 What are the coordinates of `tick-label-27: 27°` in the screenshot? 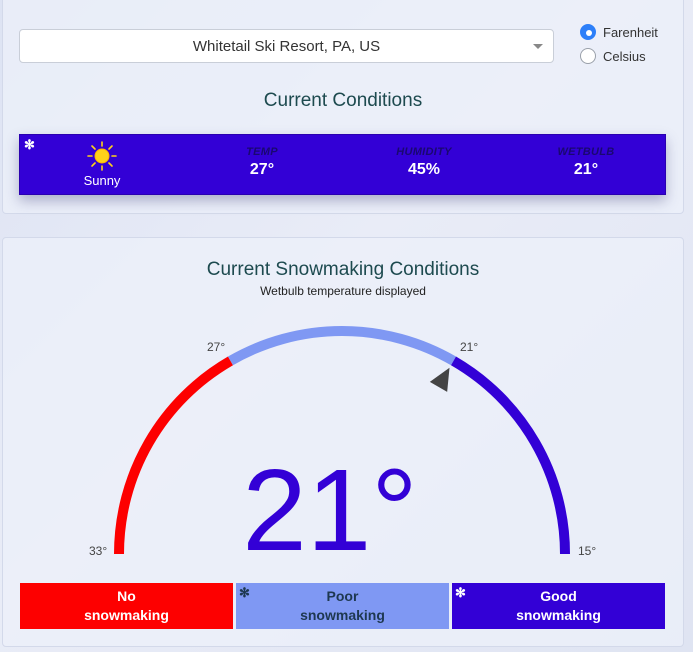 It's located at (216, 347).